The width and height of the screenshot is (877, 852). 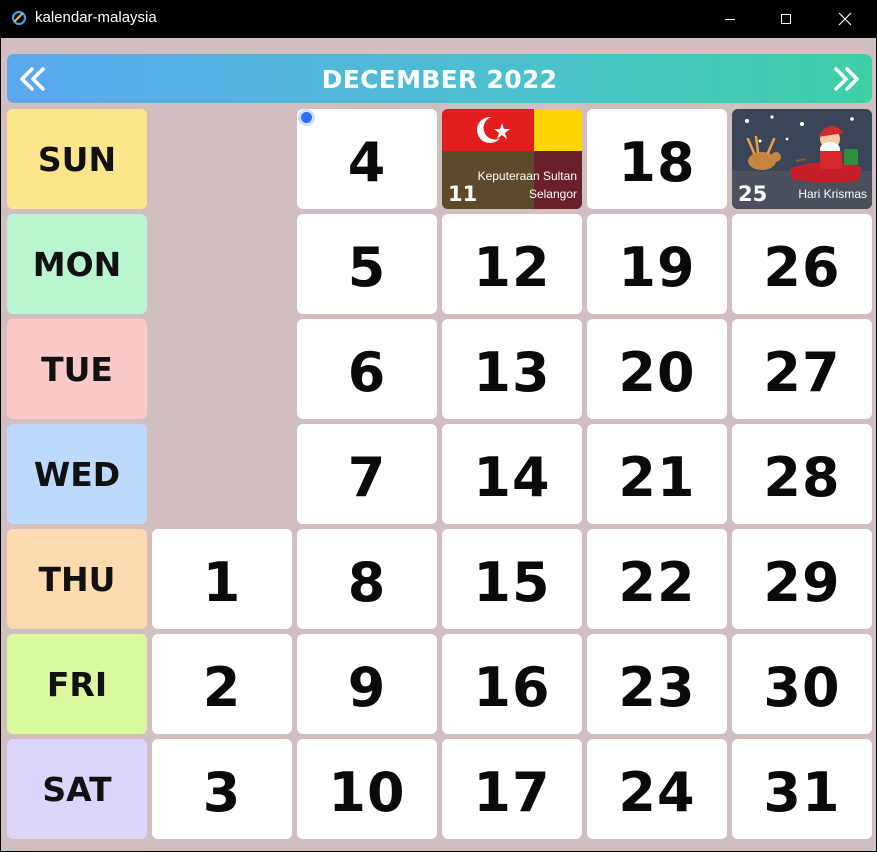 I want to click on date-number: 13, so click(x=512, y=372).